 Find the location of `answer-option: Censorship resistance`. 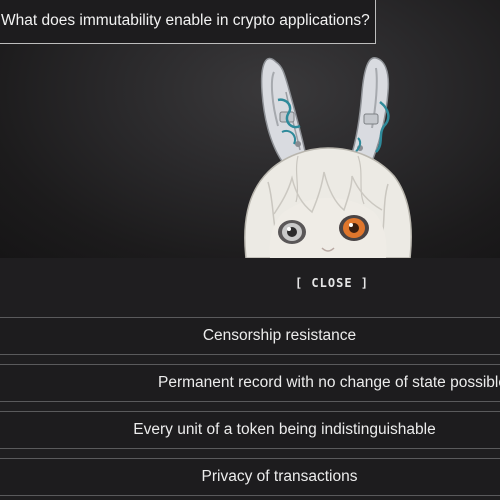

answer-option: Censorship resistance is located at coordinates (250, 336).